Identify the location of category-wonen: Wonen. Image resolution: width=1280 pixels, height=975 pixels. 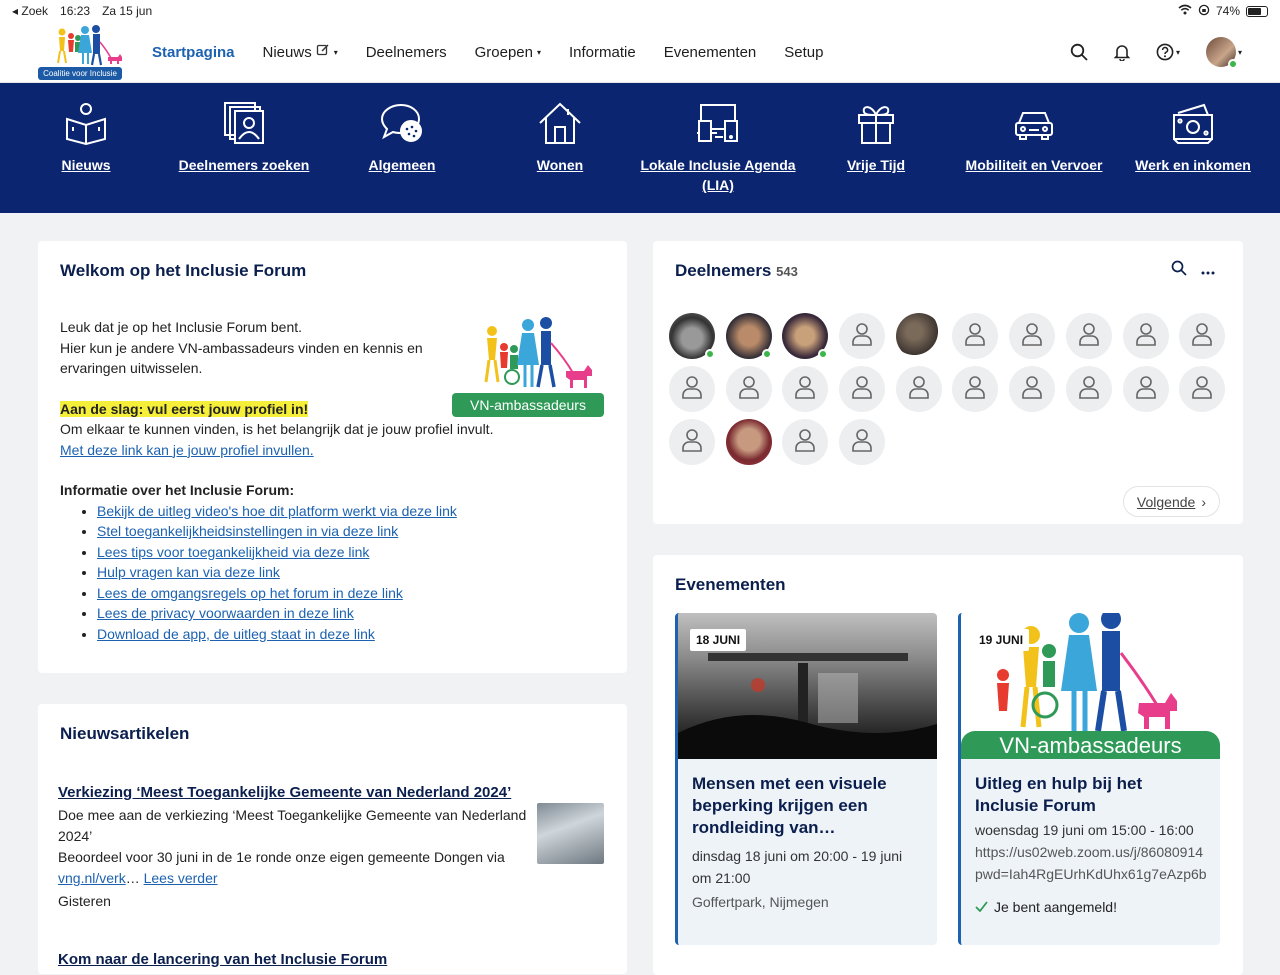
(560, 138).